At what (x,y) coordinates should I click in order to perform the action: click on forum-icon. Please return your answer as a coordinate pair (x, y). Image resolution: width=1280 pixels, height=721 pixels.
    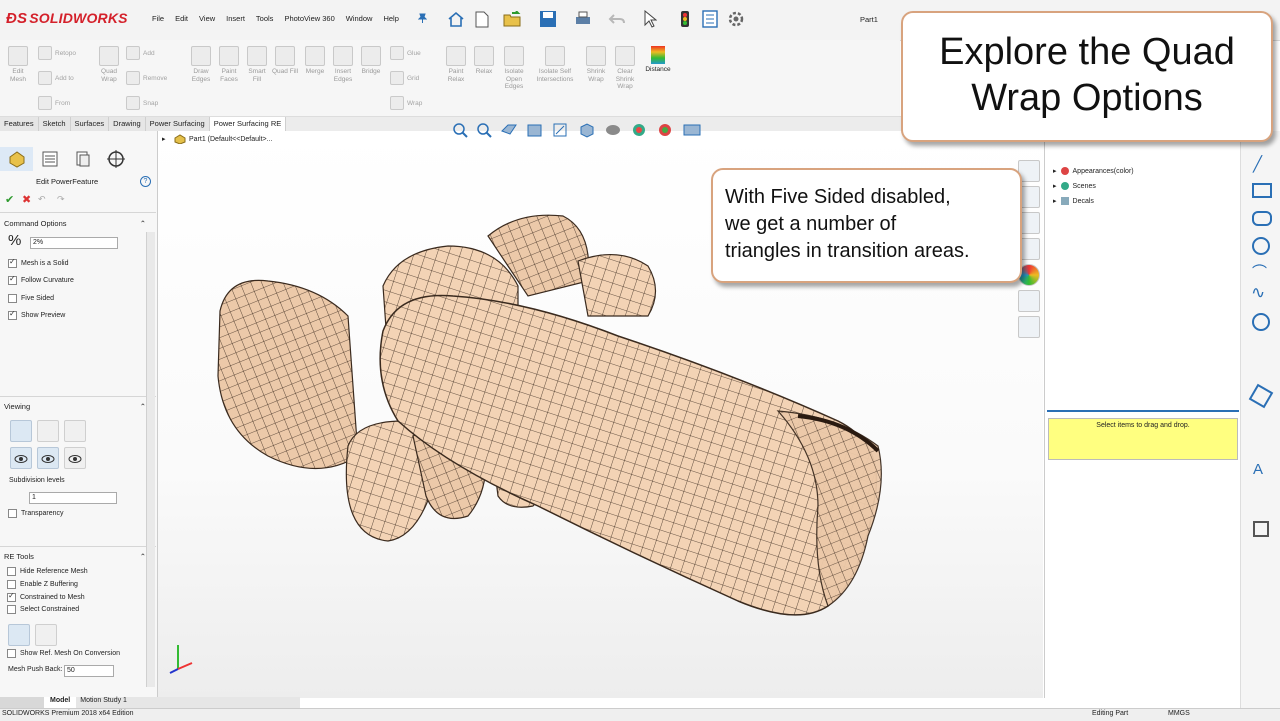
    Looking at the image, I should click on (1029, 327).